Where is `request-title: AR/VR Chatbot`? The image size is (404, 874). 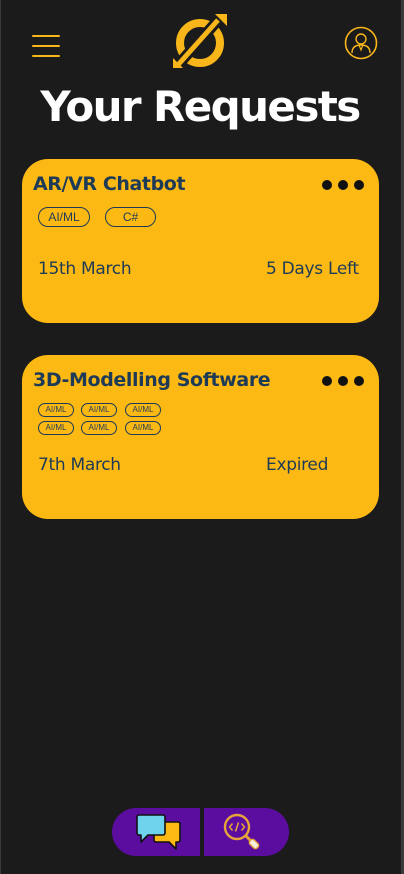
request-title: AR/VR Chatbot is located at coordinates (109, 184).